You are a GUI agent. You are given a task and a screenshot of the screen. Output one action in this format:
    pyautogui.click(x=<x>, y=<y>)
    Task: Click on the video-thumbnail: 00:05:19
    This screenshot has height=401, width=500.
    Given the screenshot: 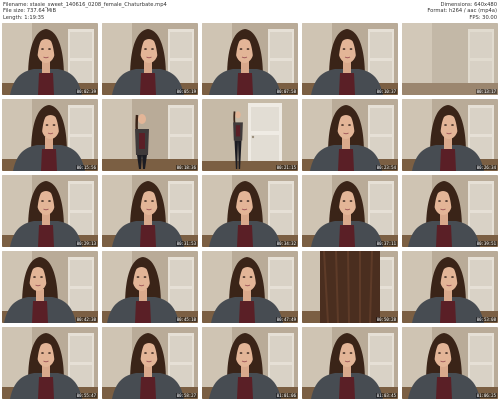 What is the action you would take?
    pyautogui.click(x=150, y=59)
    